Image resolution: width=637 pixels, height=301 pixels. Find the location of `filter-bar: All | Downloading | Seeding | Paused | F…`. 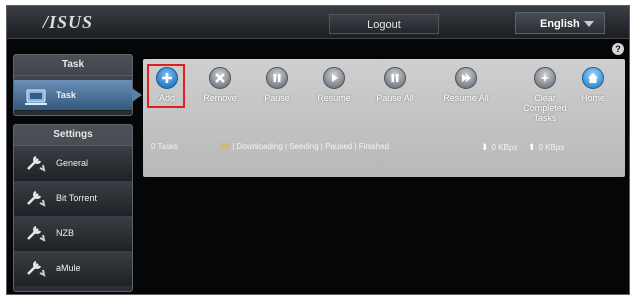

filter-bar: All | Downloading | Seeding | Paused | F… is located at coordinates (305, 146).